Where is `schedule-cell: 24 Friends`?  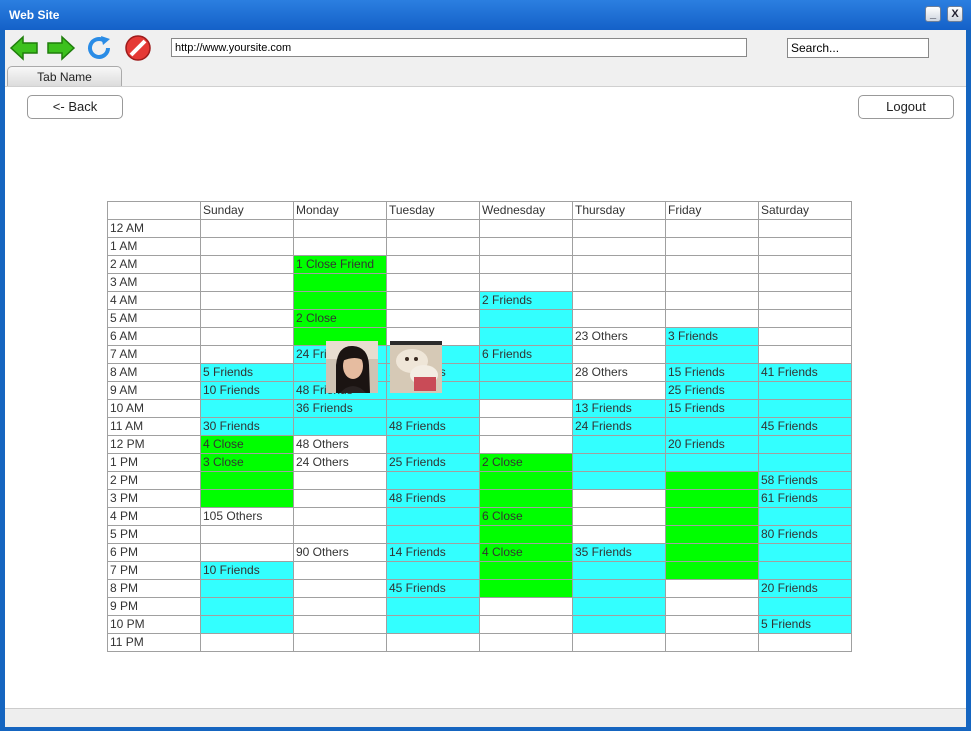 schedule-cell: 24 Friends is located at coordinates (619, 426).